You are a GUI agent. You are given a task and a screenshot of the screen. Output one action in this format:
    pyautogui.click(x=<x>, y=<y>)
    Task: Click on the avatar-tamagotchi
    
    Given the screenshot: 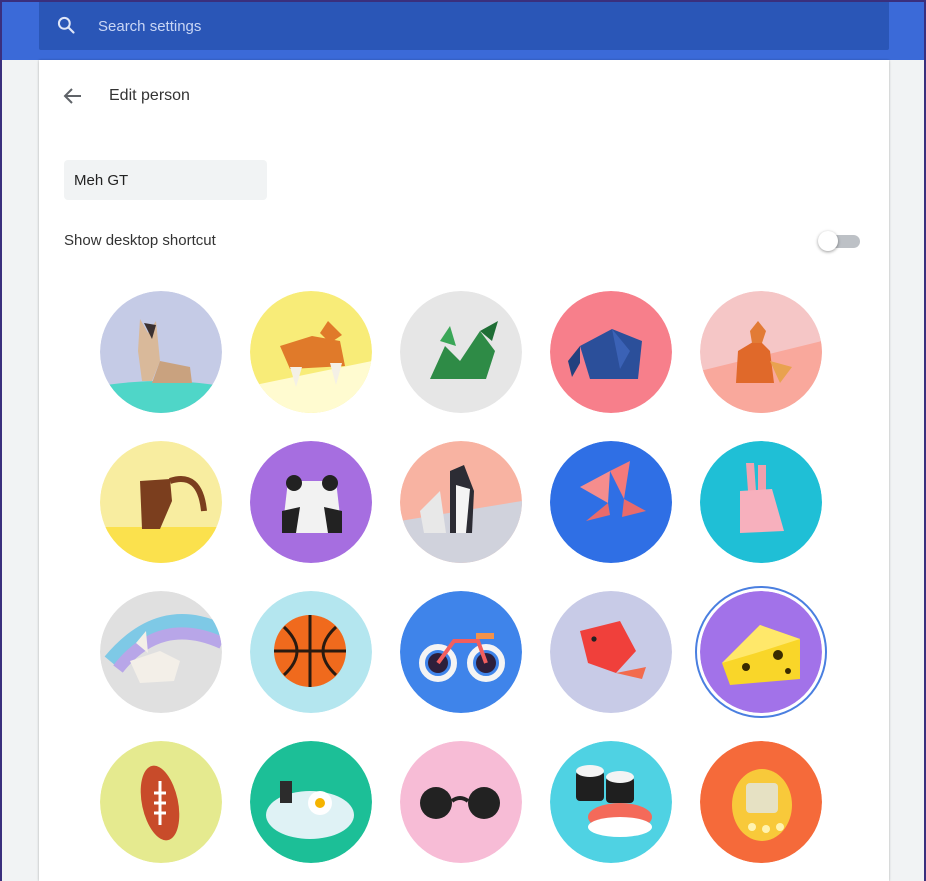 What is the action you would take?
    pyautogui.click(x=761, y=802)
    